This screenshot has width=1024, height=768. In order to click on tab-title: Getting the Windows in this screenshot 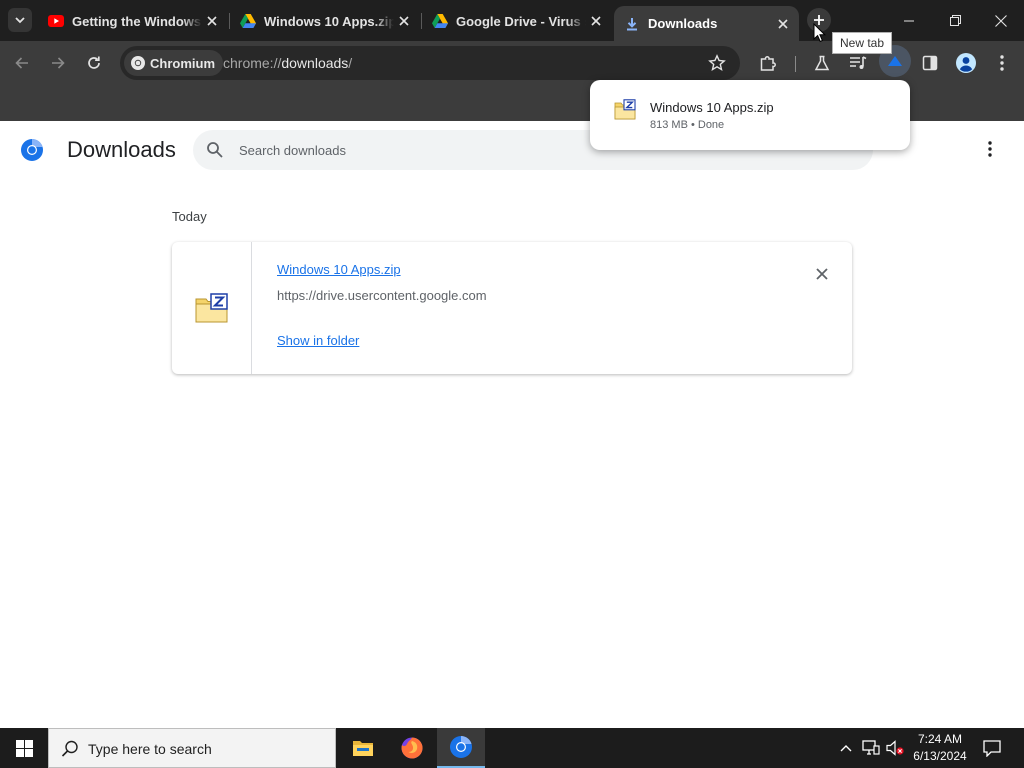, I will do `click(137, 21)`.